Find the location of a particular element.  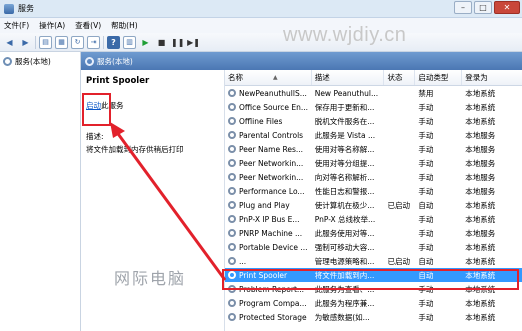

menu-file: 文件(F) is located at coordinates (16, 25).